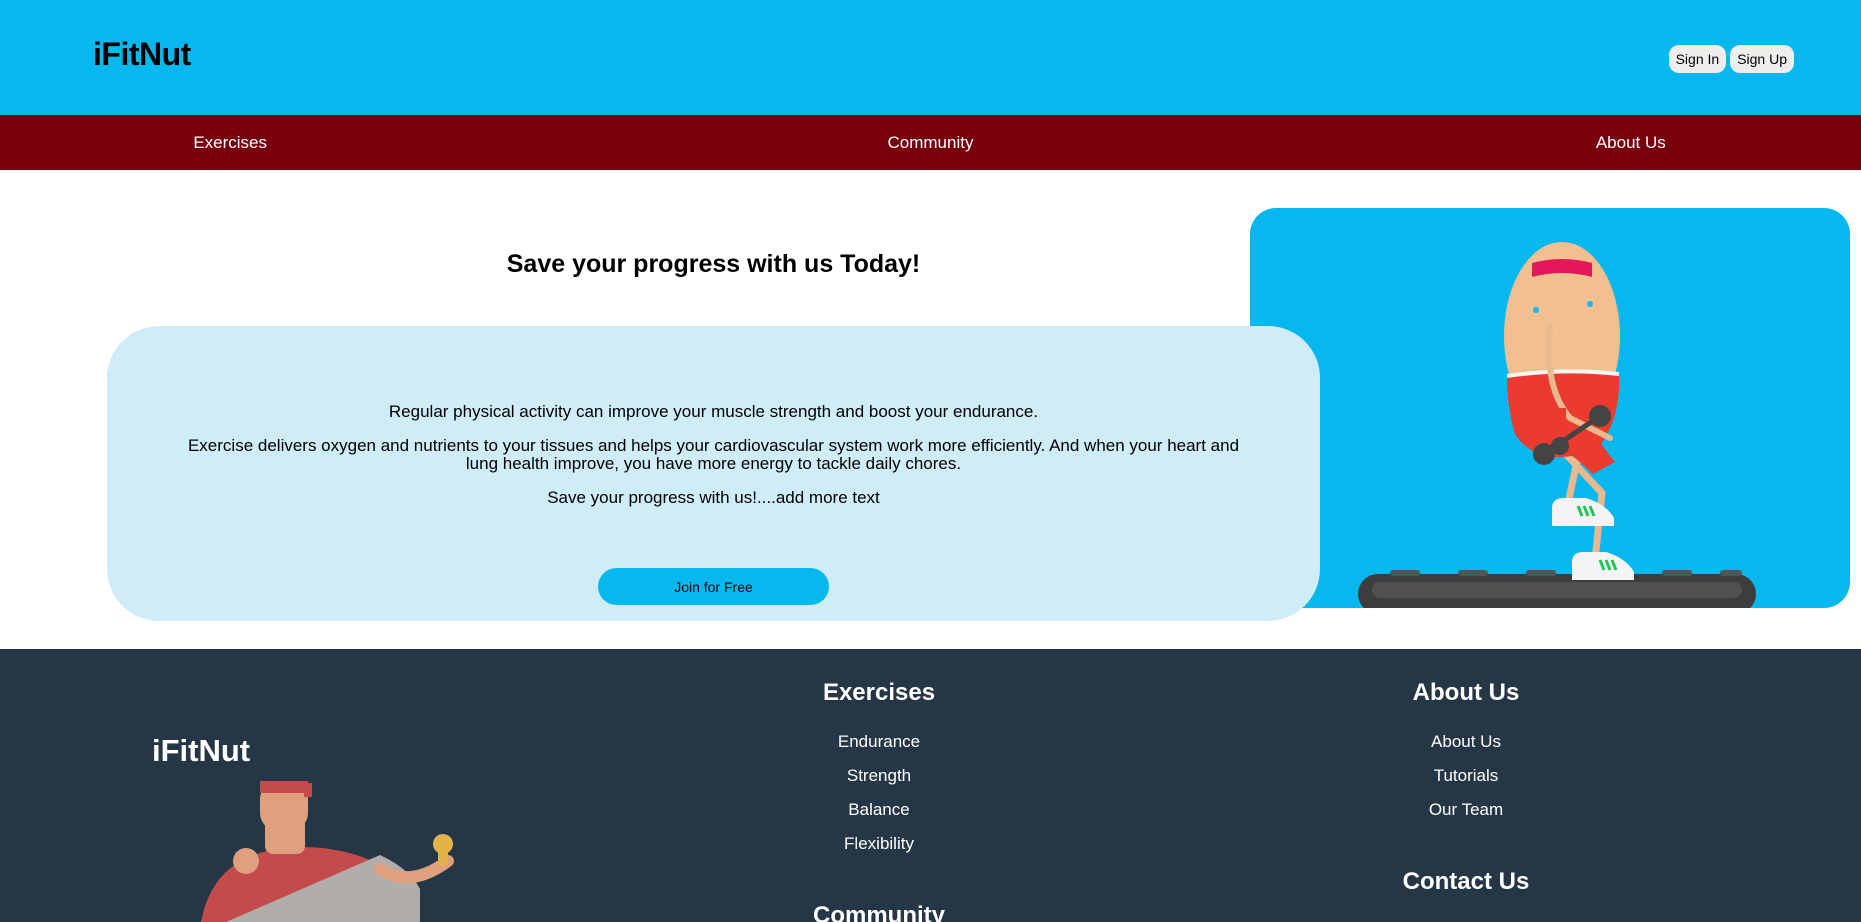 This screenshot has height=922, width=1861. I want to click on footer-contact-column: Contact Us iFitNut@gmail.com, so click(1466, 895).